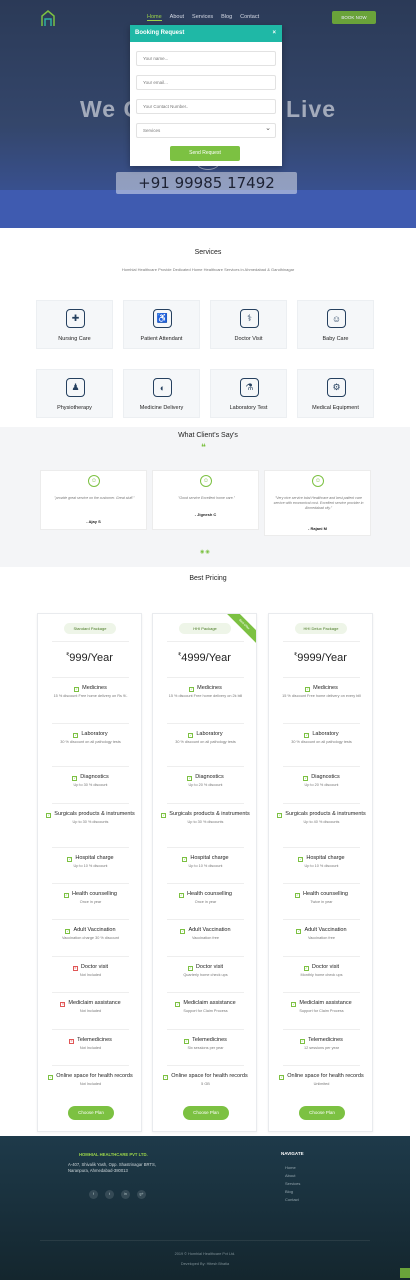 The height and width of the screenshot is (1280, 416). I want to click on feature-title-text: Telemedicines, so click(209, 1040).